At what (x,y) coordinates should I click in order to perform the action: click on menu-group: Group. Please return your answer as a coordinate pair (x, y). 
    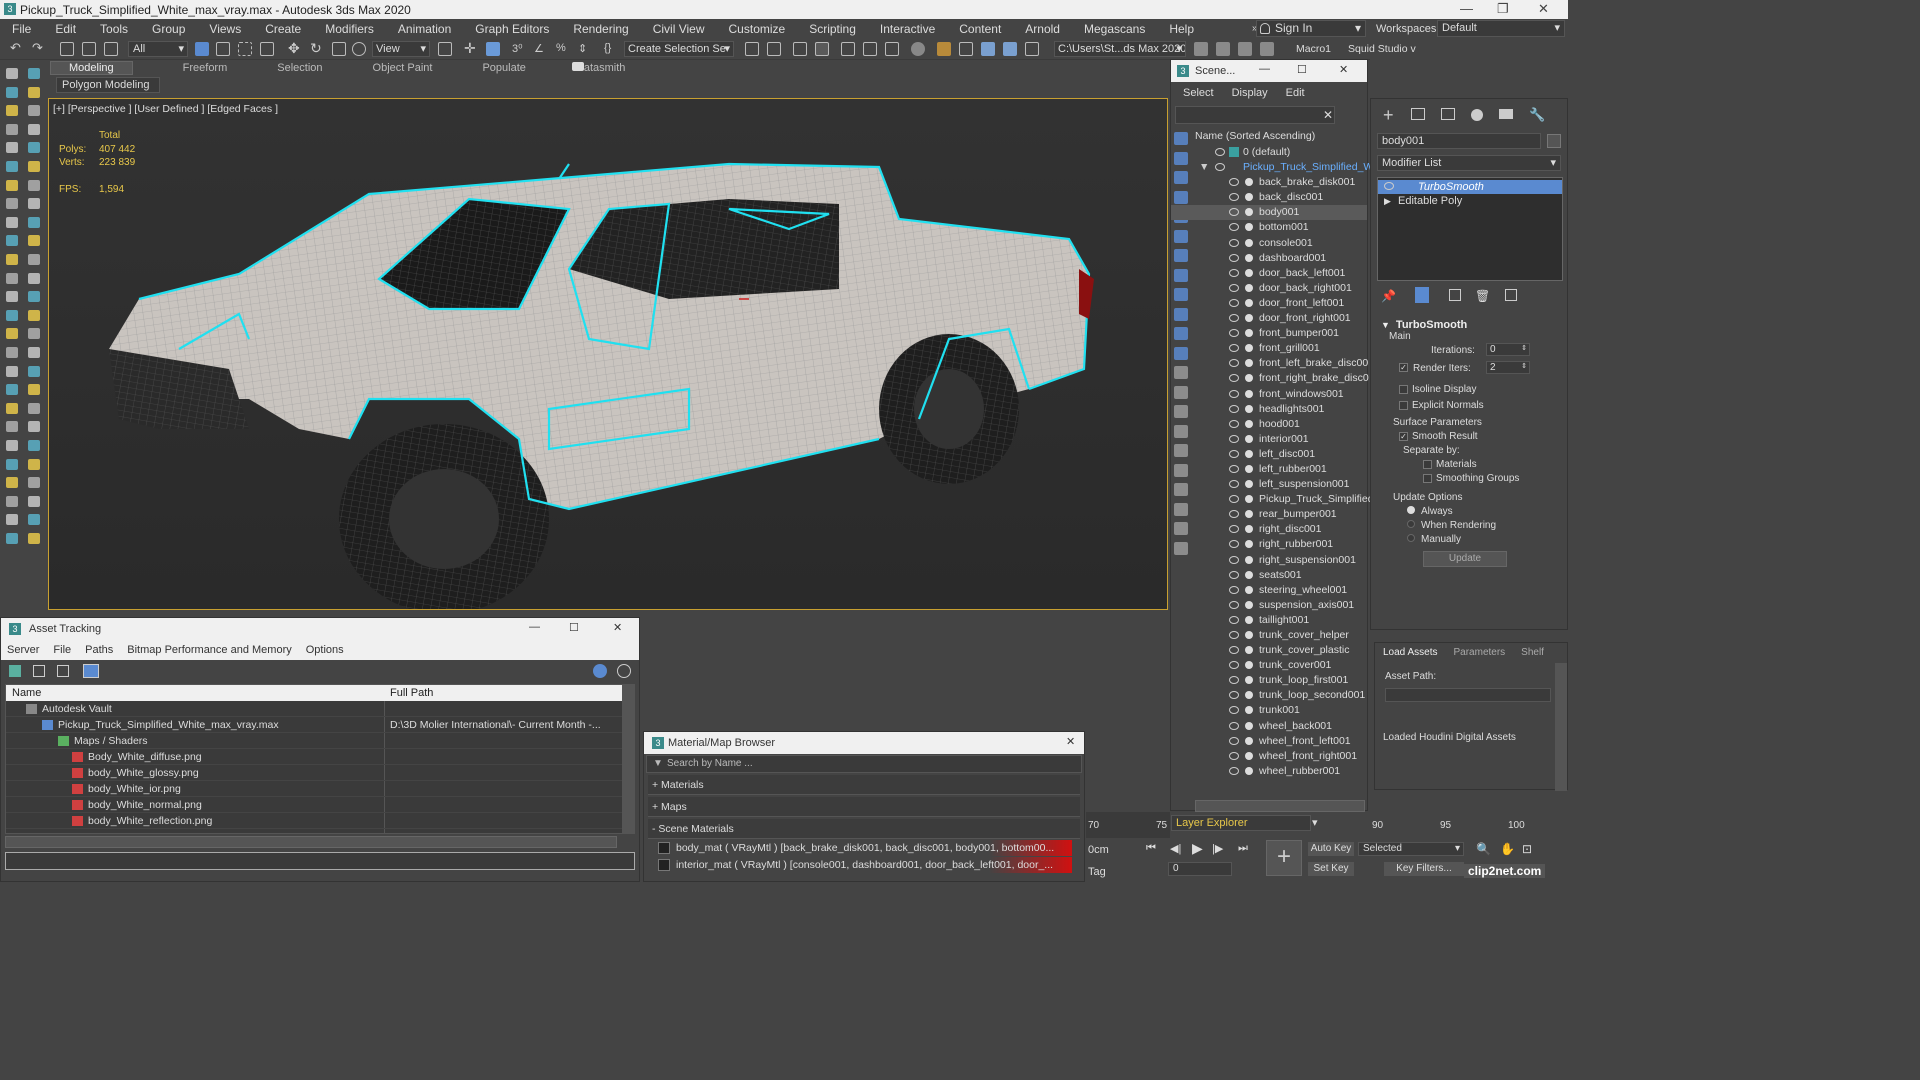
    Looking at the image, I should click on (168, 29).